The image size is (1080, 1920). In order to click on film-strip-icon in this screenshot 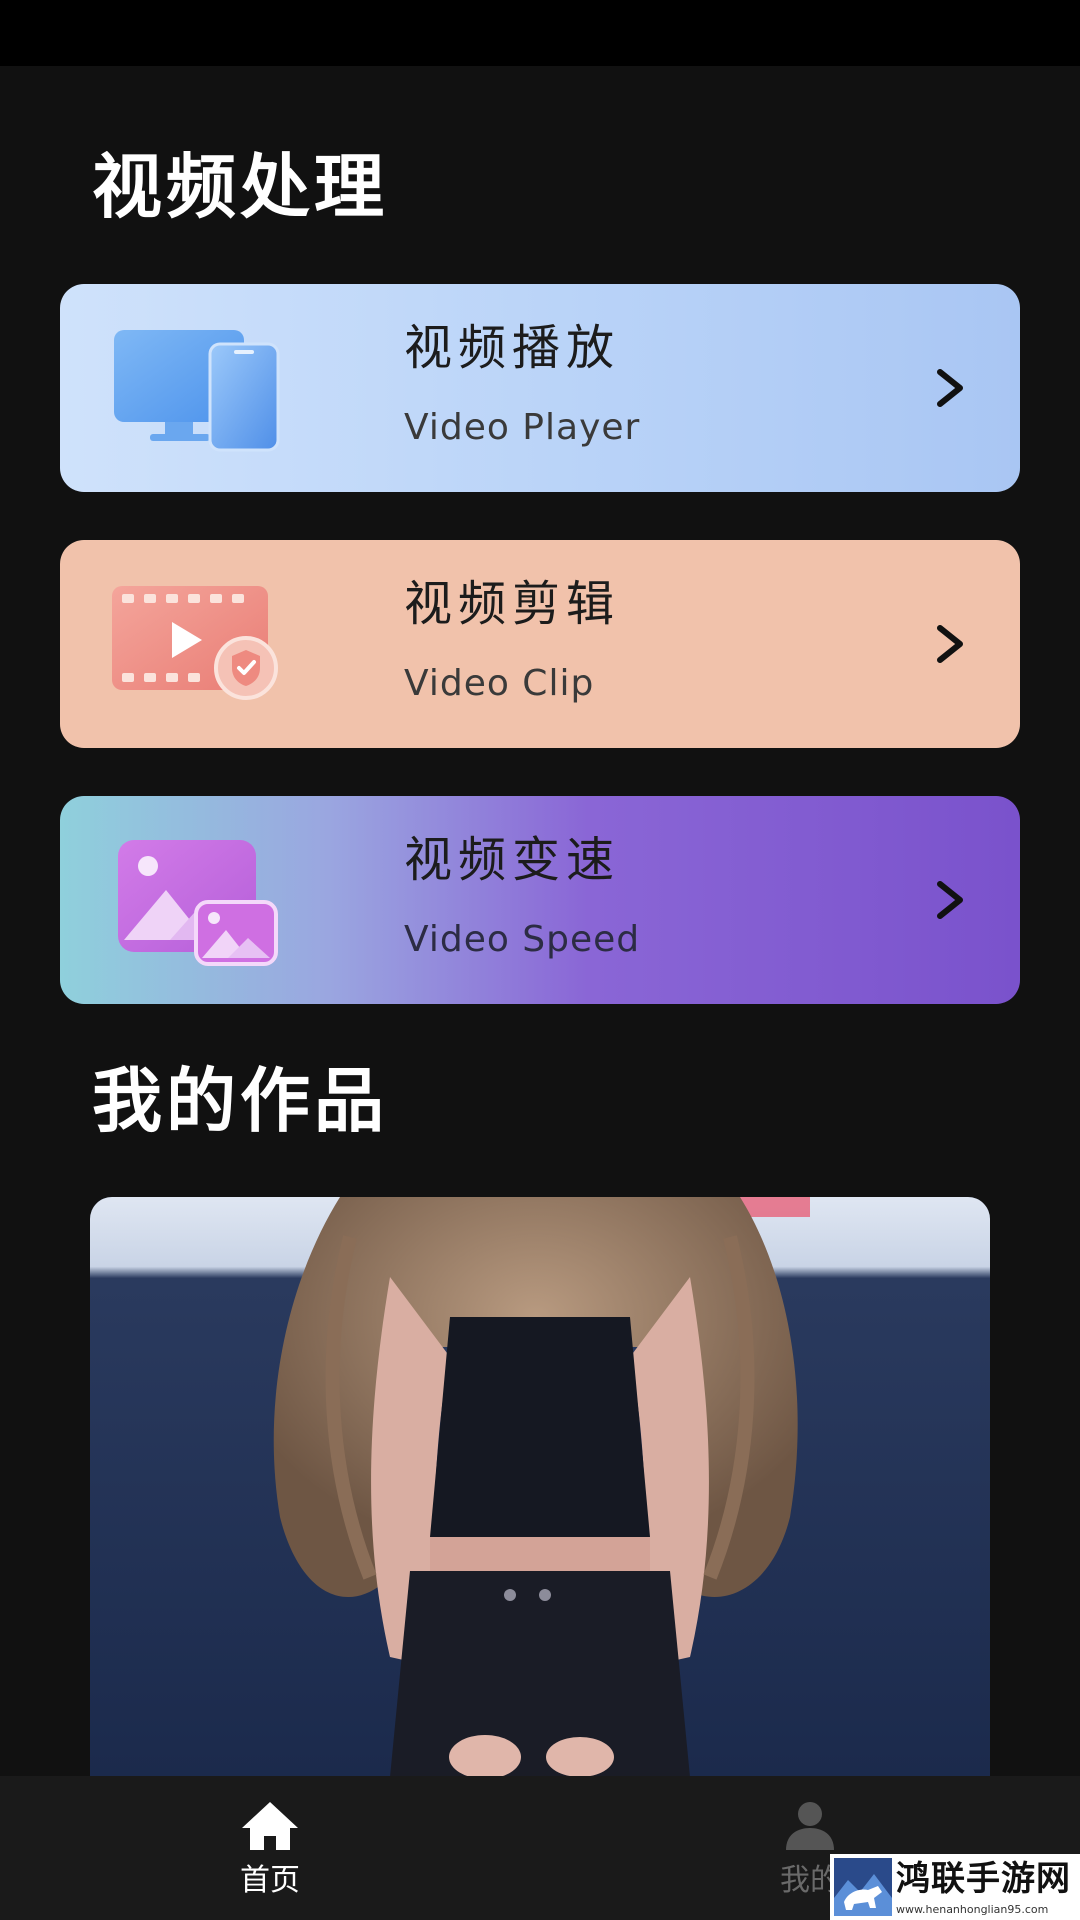, I will do `click(195, 643)`.